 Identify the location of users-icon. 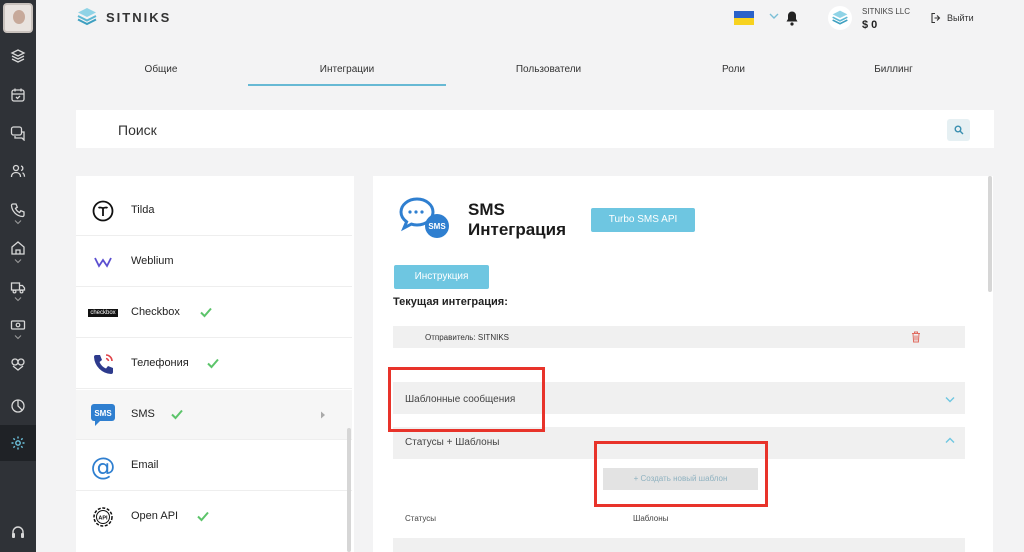
(18, 171).